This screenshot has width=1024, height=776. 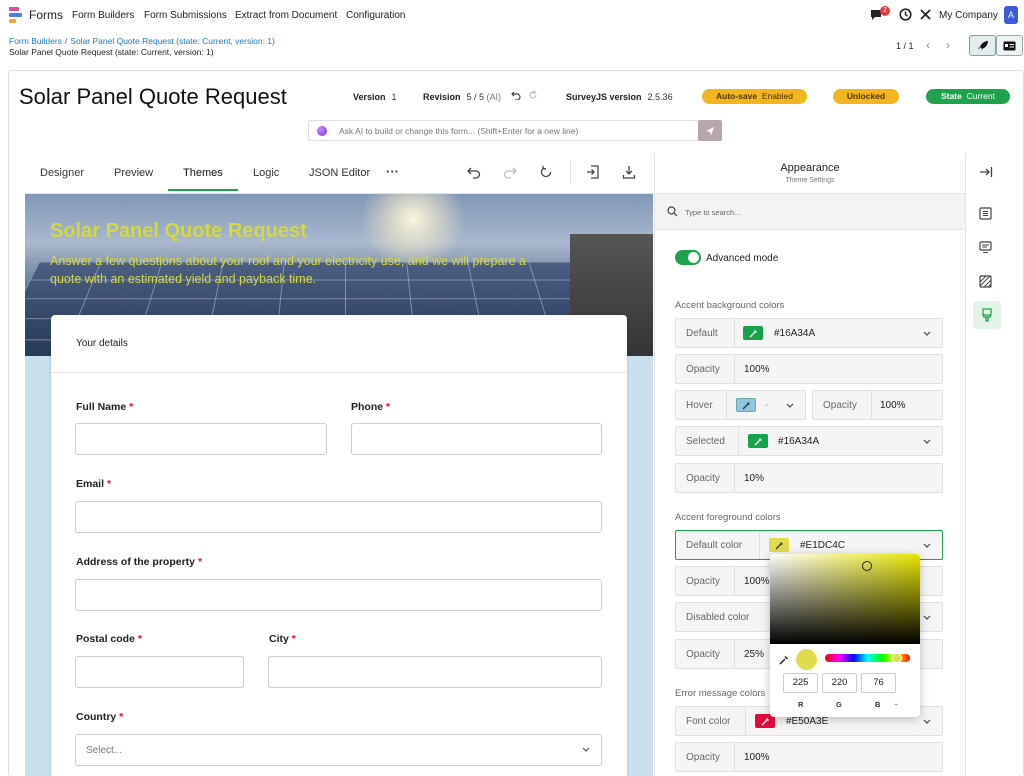 What do you see at coordinates (203, 190) in the screenshot?
I see `active-tab-indicator` at bounding box center [203, 190].